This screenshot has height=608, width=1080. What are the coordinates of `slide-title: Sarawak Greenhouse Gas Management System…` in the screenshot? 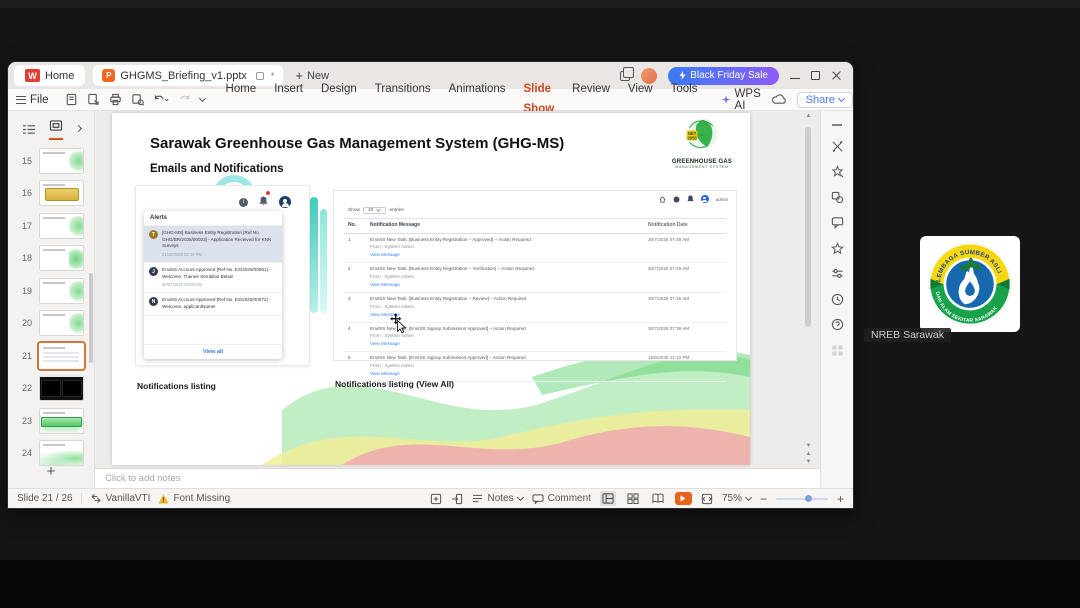 It's located at (357, 143).